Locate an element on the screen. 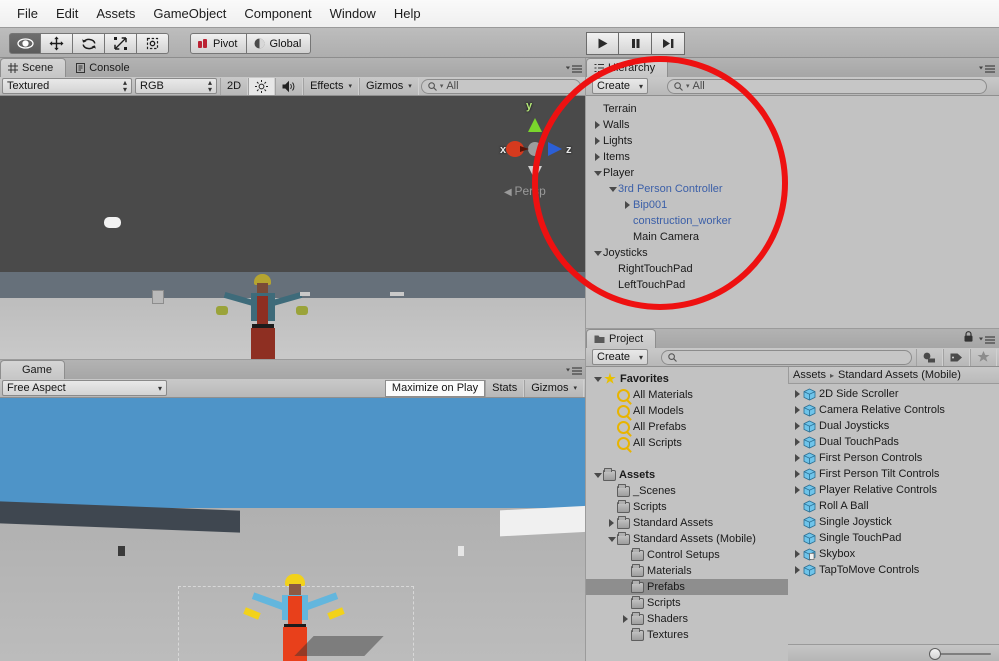 This screenshot has height=661, width=999. project-tree-item: All Scripts is located at coordinates (687, 443).